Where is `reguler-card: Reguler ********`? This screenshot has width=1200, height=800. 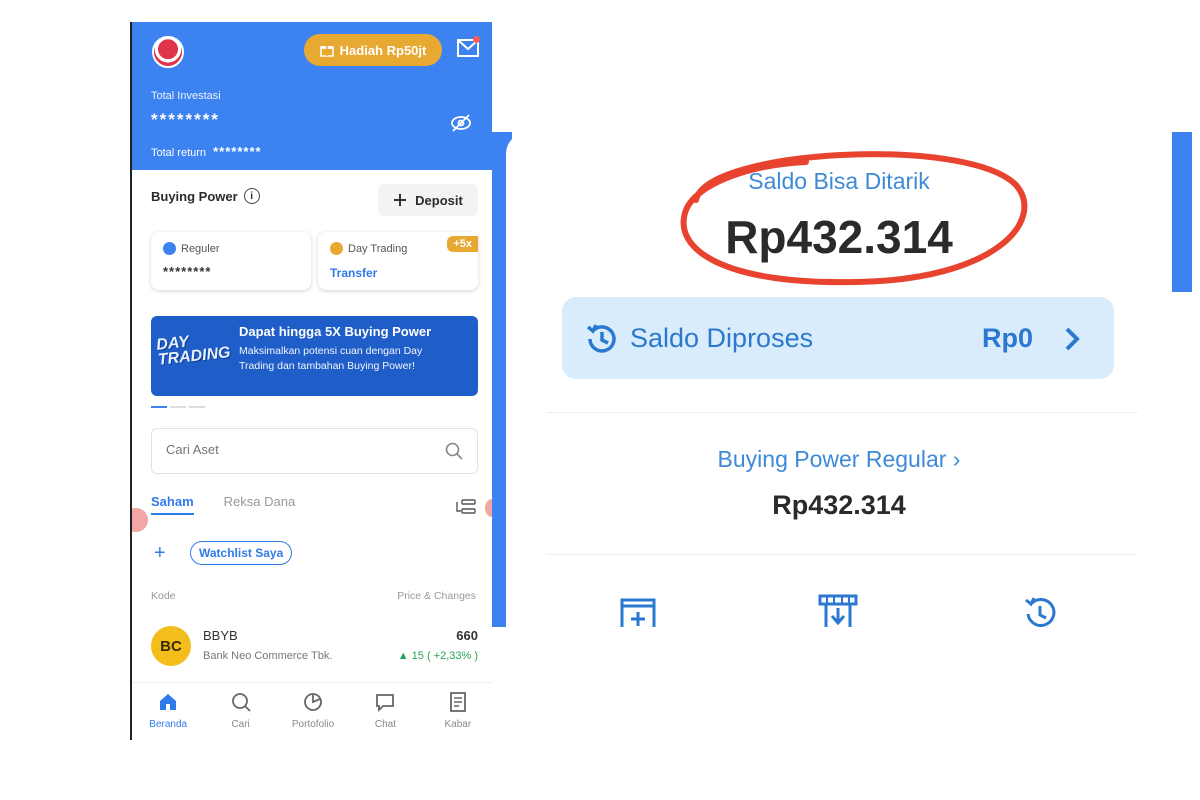
reguler-card: Reguler ******** is located at coordinates (231, 261).